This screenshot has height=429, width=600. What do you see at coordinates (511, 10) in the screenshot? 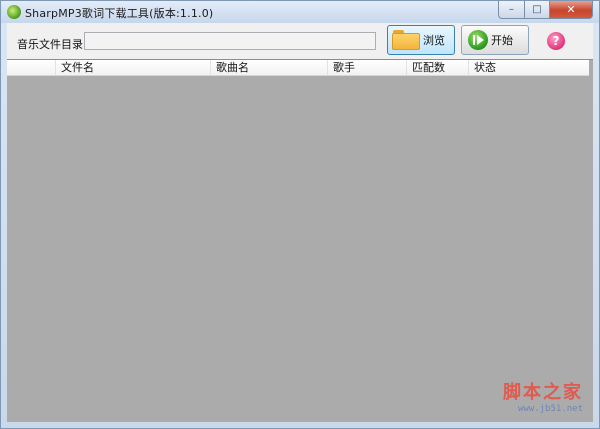
I see `minimize-button: –` at bounding box center [511, 10].